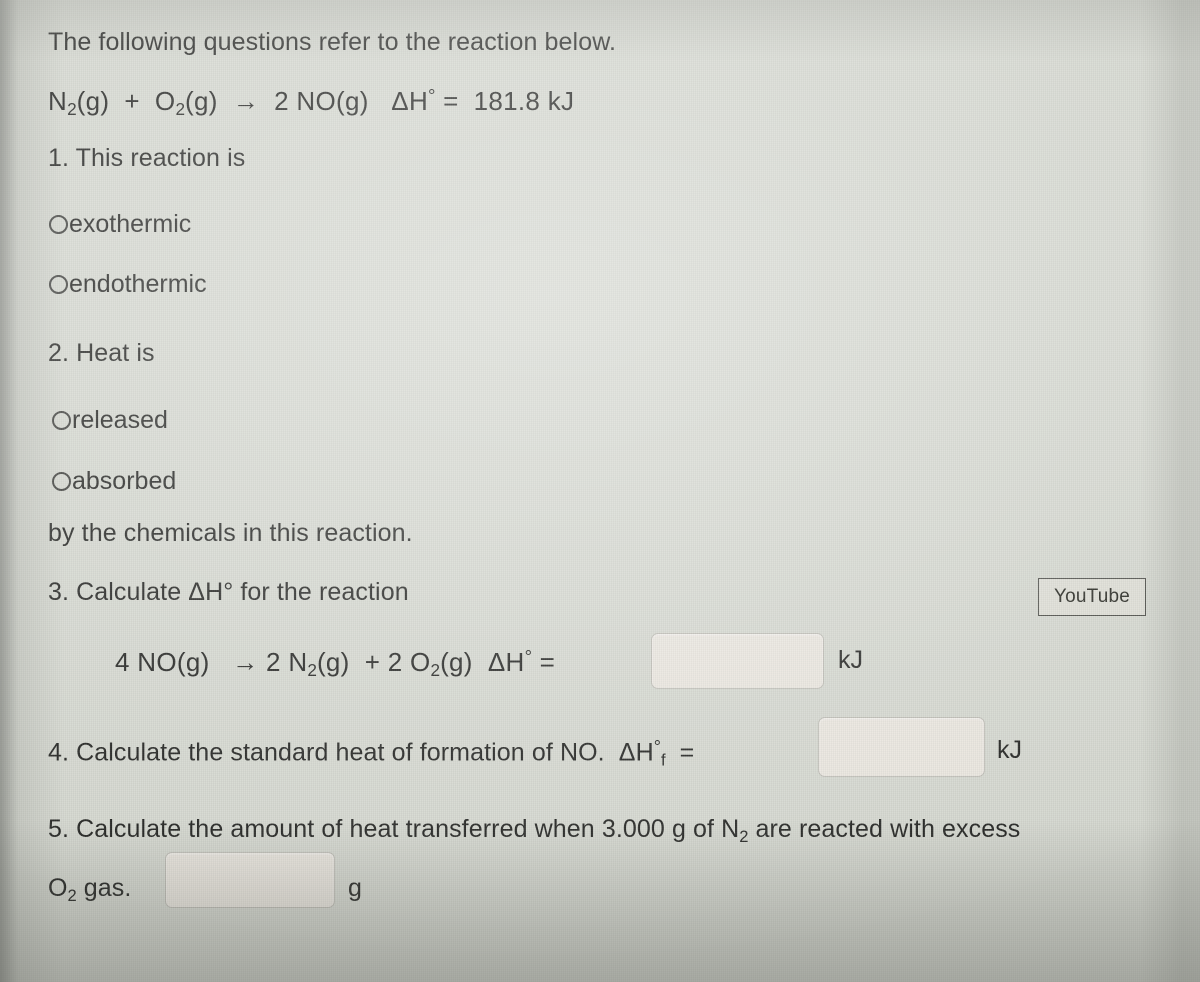 This screenshot has height=982, width=1200. I want to click on q4-delta-h-symbol: ΔH, so click(636, 752).